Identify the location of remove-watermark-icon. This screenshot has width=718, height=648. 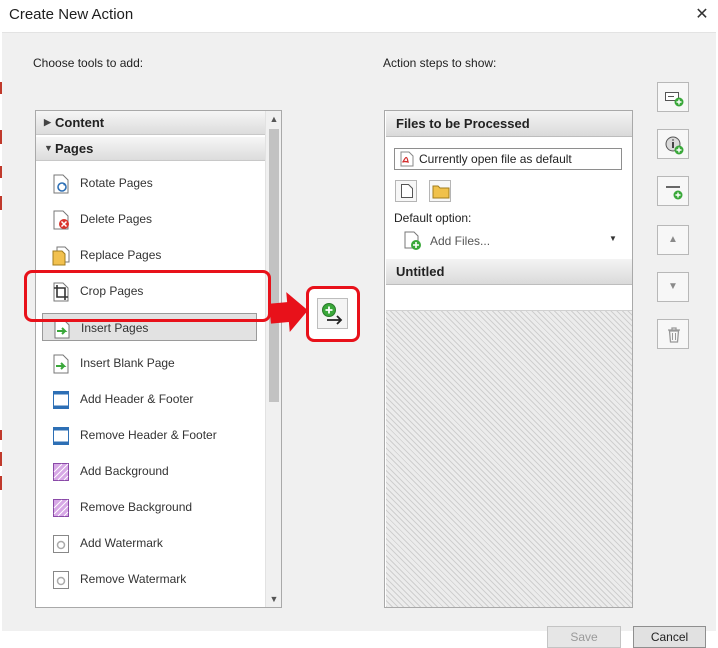
(61, 580).